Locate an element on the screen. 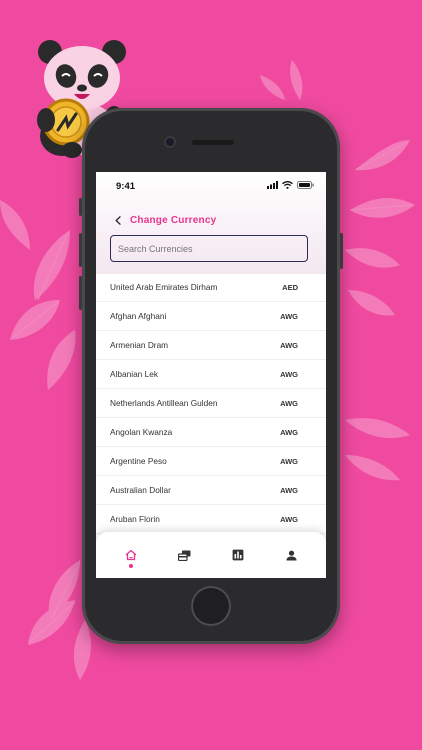  currency-row: Aruban Florin AWG is located at coordinates (211, 519).